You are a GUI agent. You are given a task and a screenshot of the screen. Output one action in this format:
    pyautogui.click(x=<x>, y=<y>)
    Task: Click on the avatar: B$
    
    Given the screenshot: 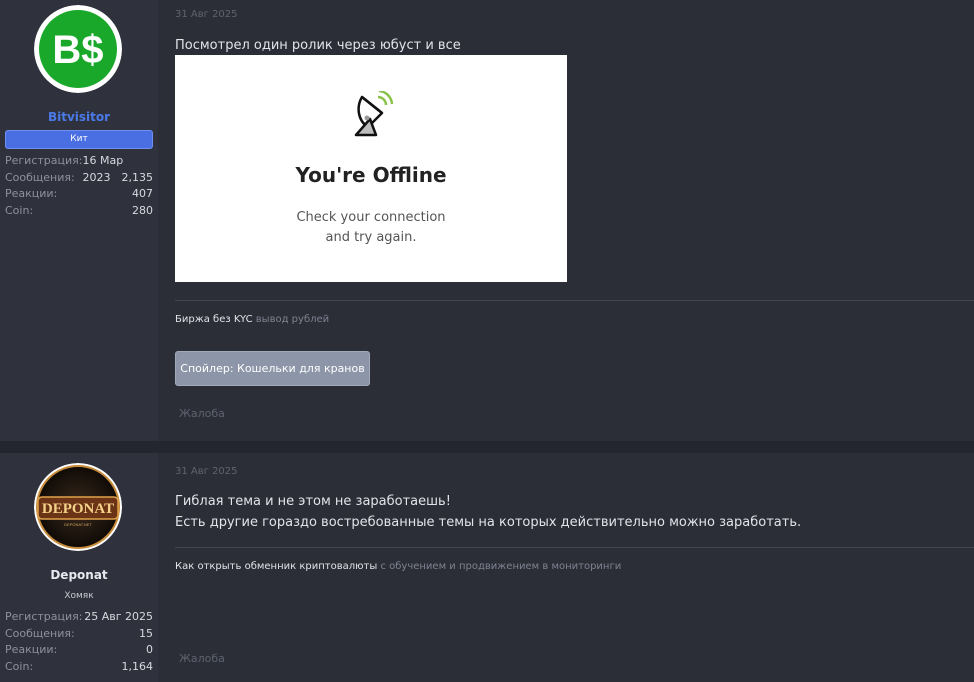 What is the action you would take?
    pyautogui.click(x=78, y=49)
    